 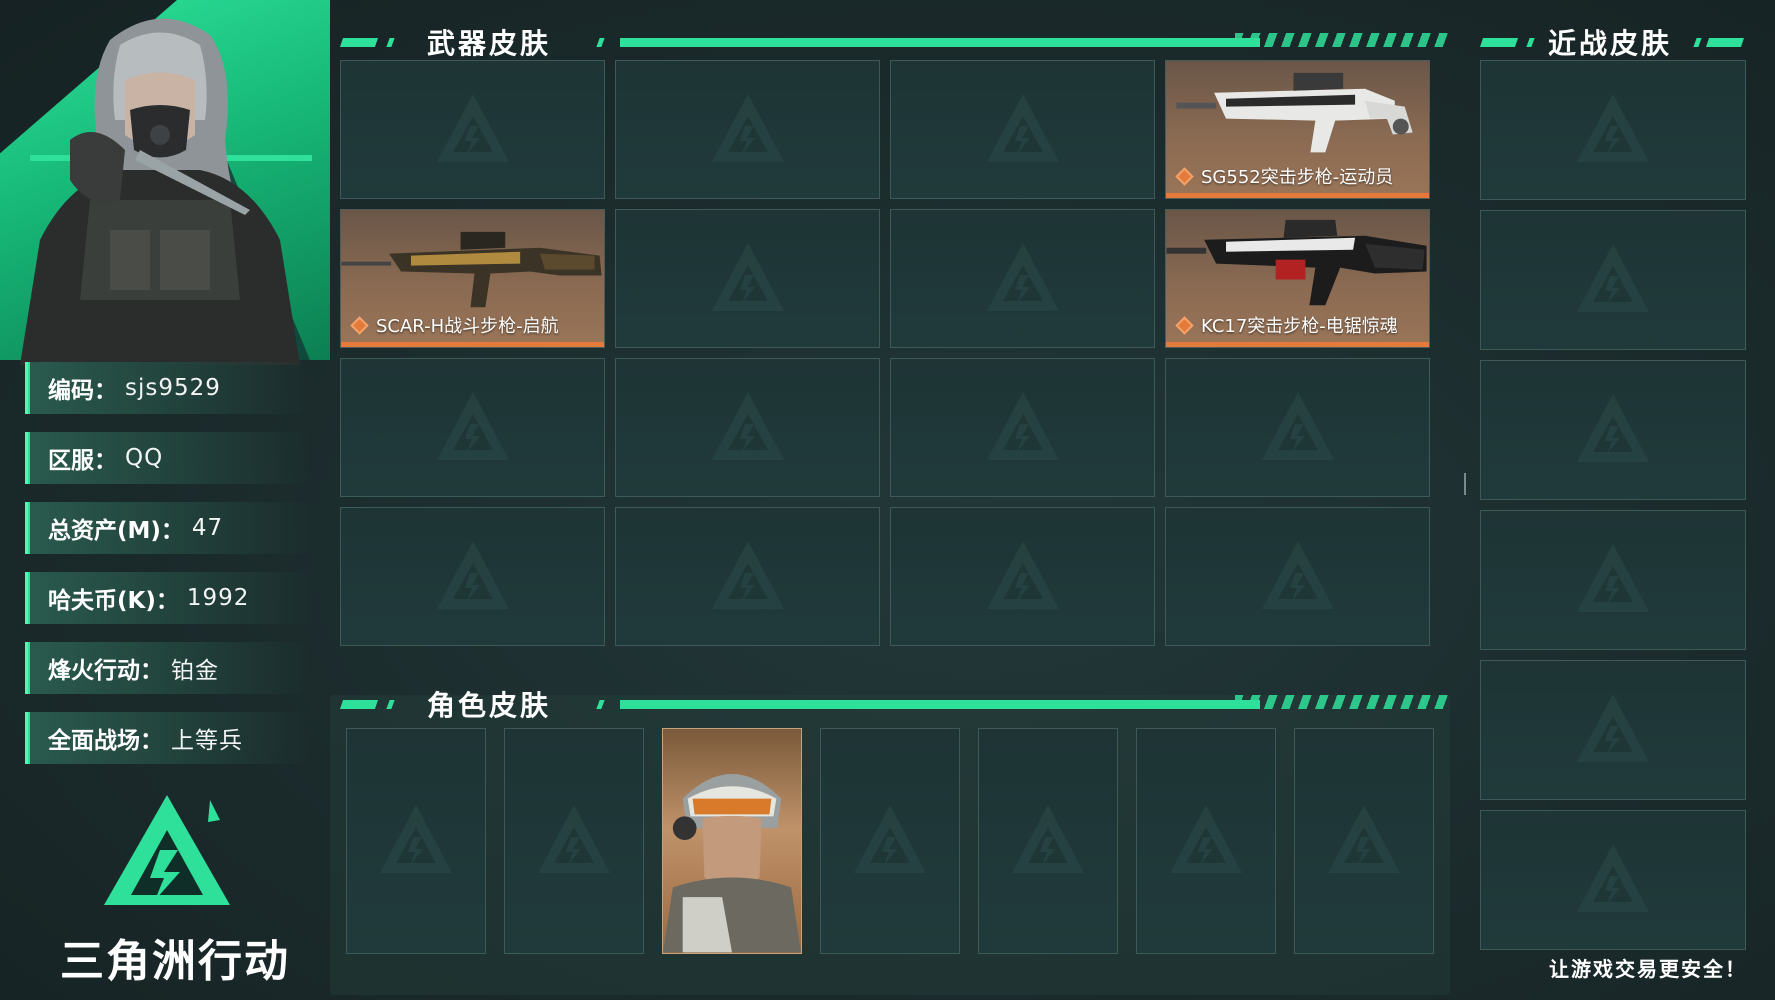 I want to click on operator-portrait, so click(x=160, y=191).